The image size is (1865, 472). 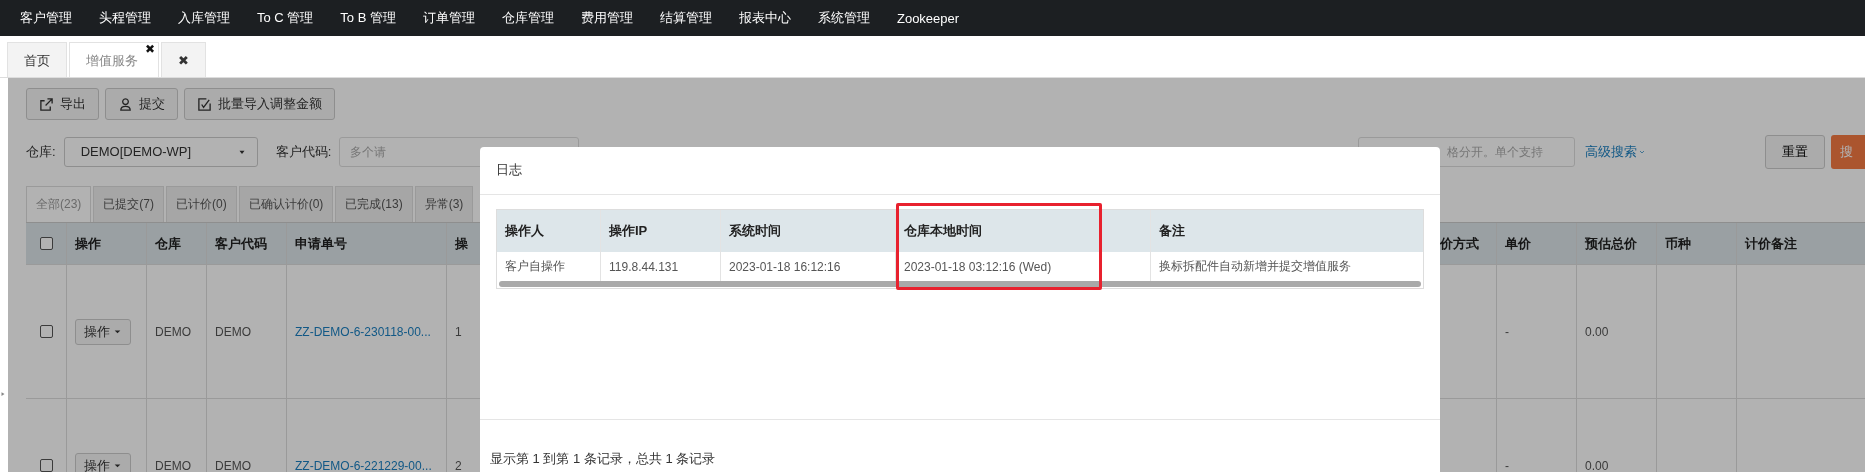 I want to click on column-header: 预估总价, so click(x=1611, y=243).